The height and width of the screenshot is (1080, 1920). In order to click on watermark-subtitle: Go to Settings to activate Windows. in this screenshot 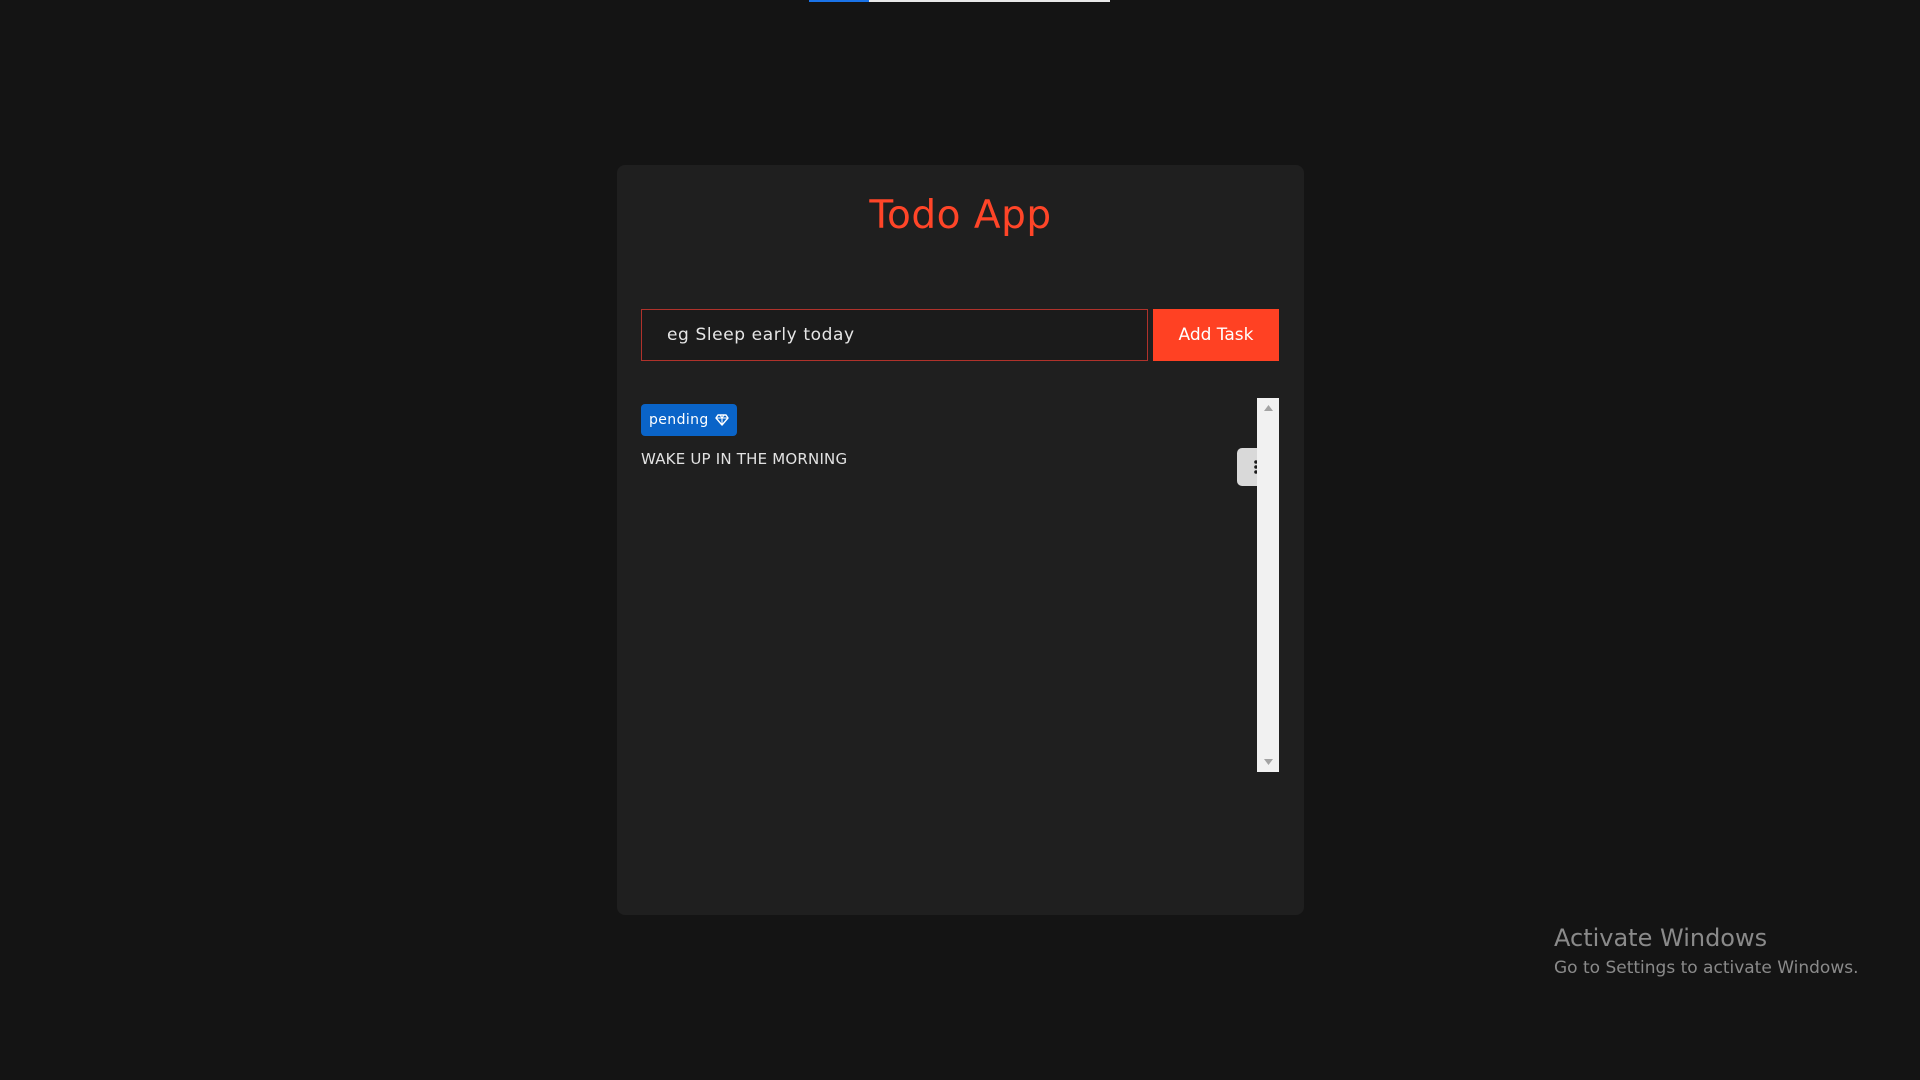, I will do `click(1706, 968)`.